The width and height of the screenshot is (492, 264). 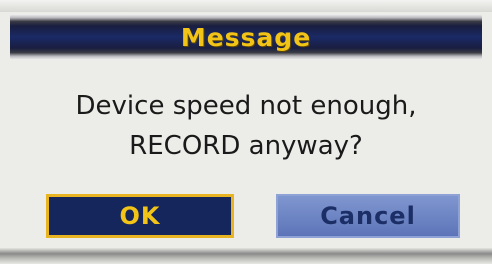 I want to click on ok-button: OK, so click(x=140, y=216).